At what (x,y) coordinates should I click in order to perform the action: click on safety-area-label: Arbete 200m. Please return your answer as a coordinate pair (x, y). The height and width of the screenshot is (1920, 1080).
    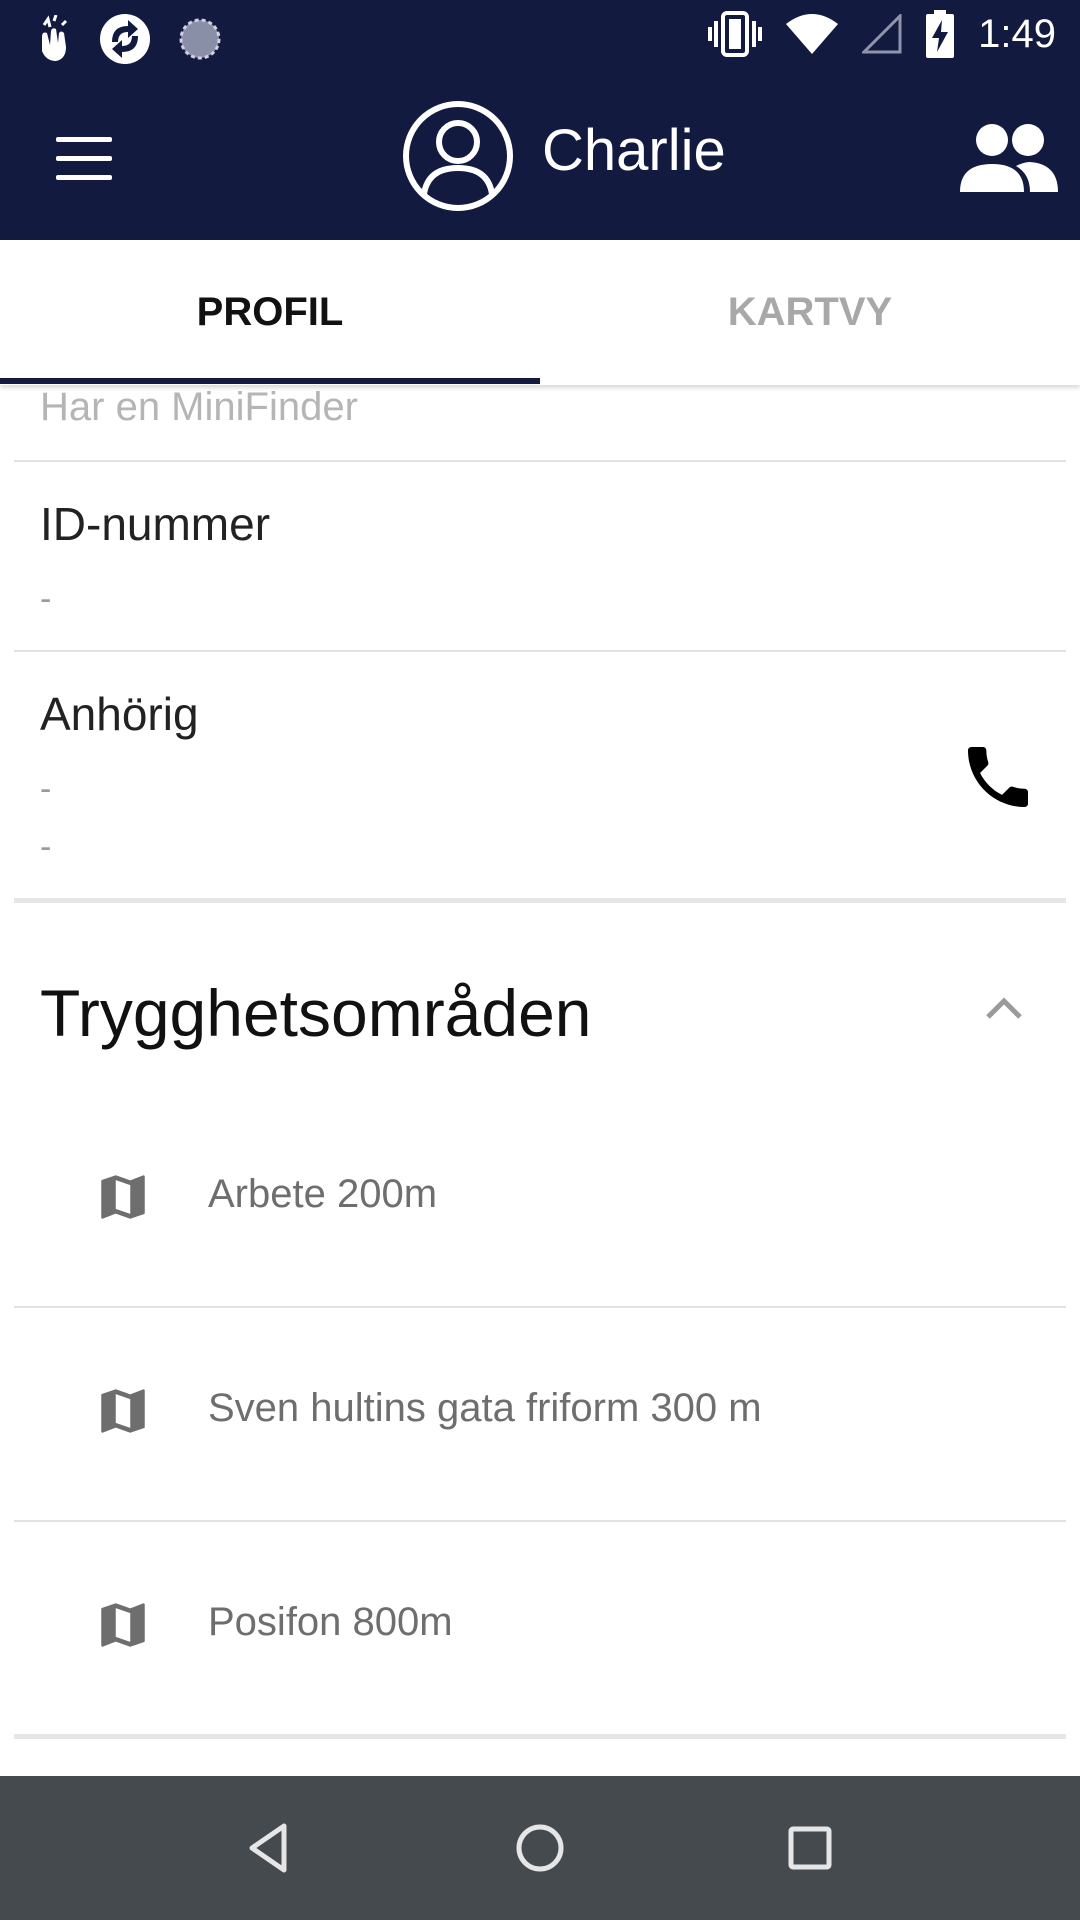
    Looking at the image, I should click on (323, 1194).